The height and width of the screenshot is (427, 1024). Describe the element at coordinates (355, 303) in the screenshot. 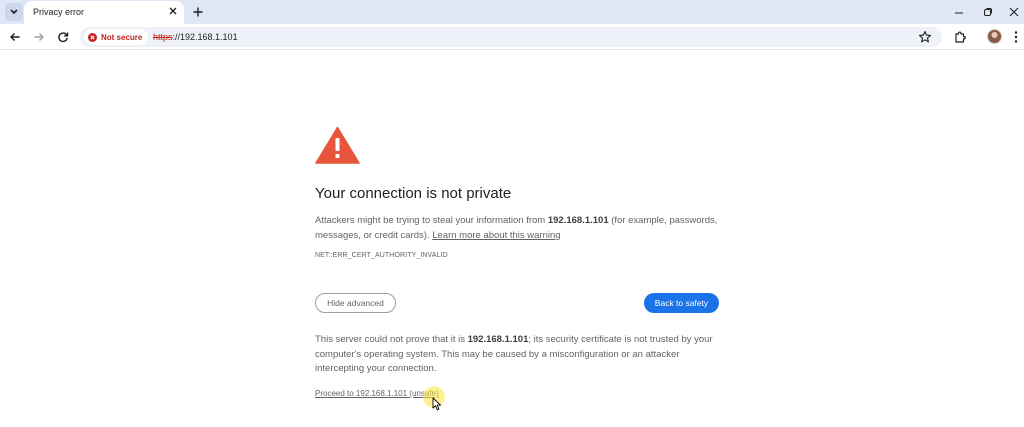

I see `hide-advanced-button: Hide advanced` at that location.